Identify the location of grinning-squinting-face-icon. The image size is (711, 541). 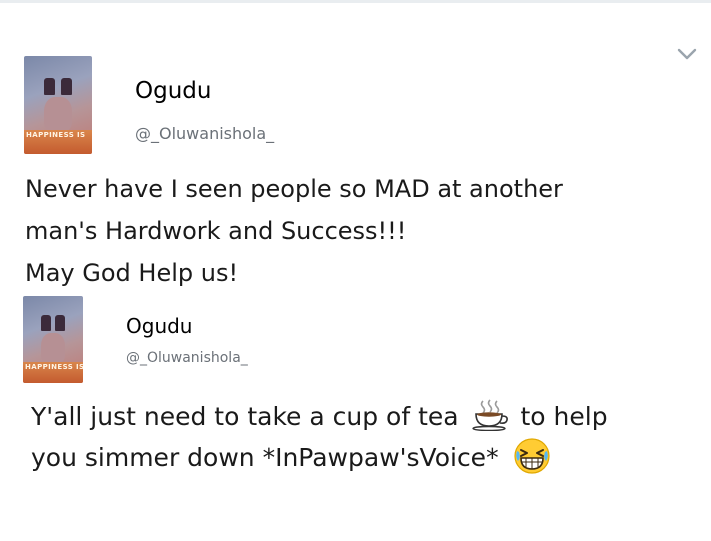
(531, 456).